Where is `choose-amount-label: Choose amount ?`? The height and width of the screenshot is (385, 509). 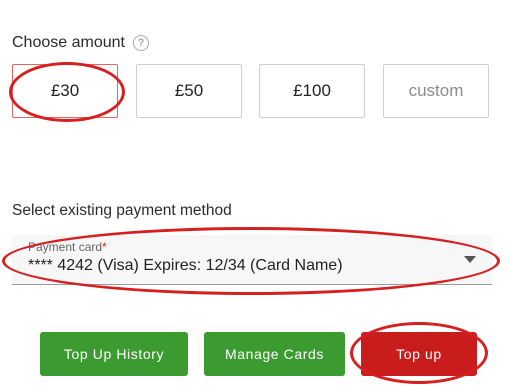 choose-amount-label: Choose amount ? is located at coordinates (80, 43).